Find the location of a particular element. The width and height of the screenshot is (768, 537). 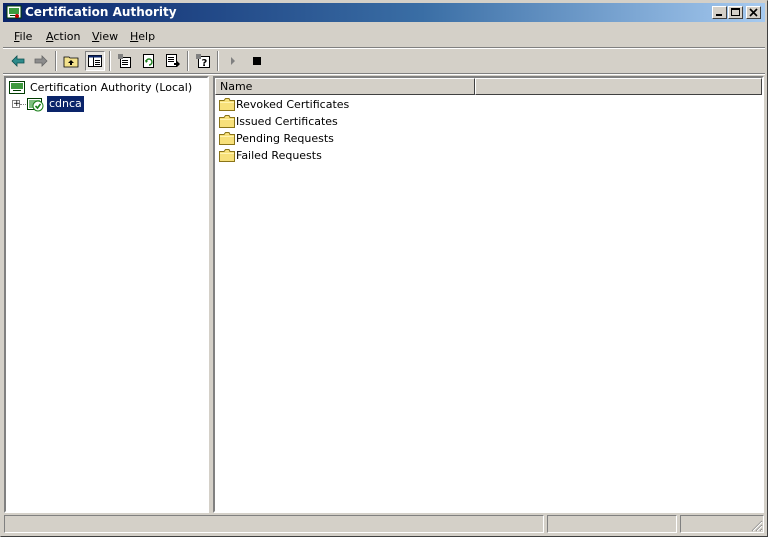

menu-bar: File Action View Help is located at coordinates (384, 36).